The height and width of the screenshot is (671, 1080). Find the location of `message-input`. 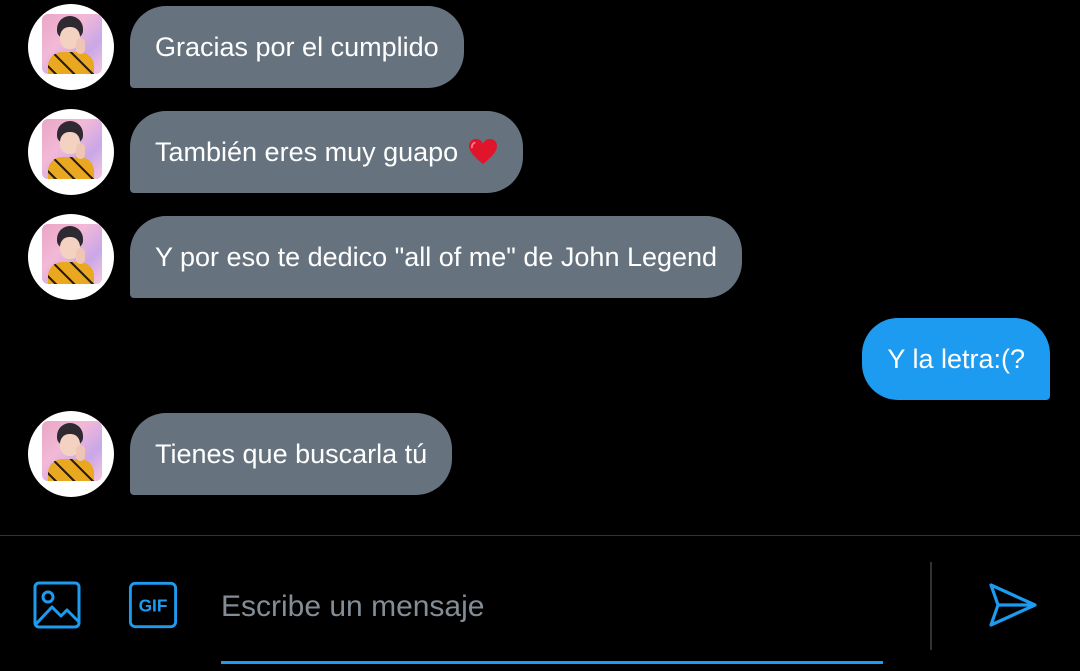

message-input is located at coordinates (552, 607).